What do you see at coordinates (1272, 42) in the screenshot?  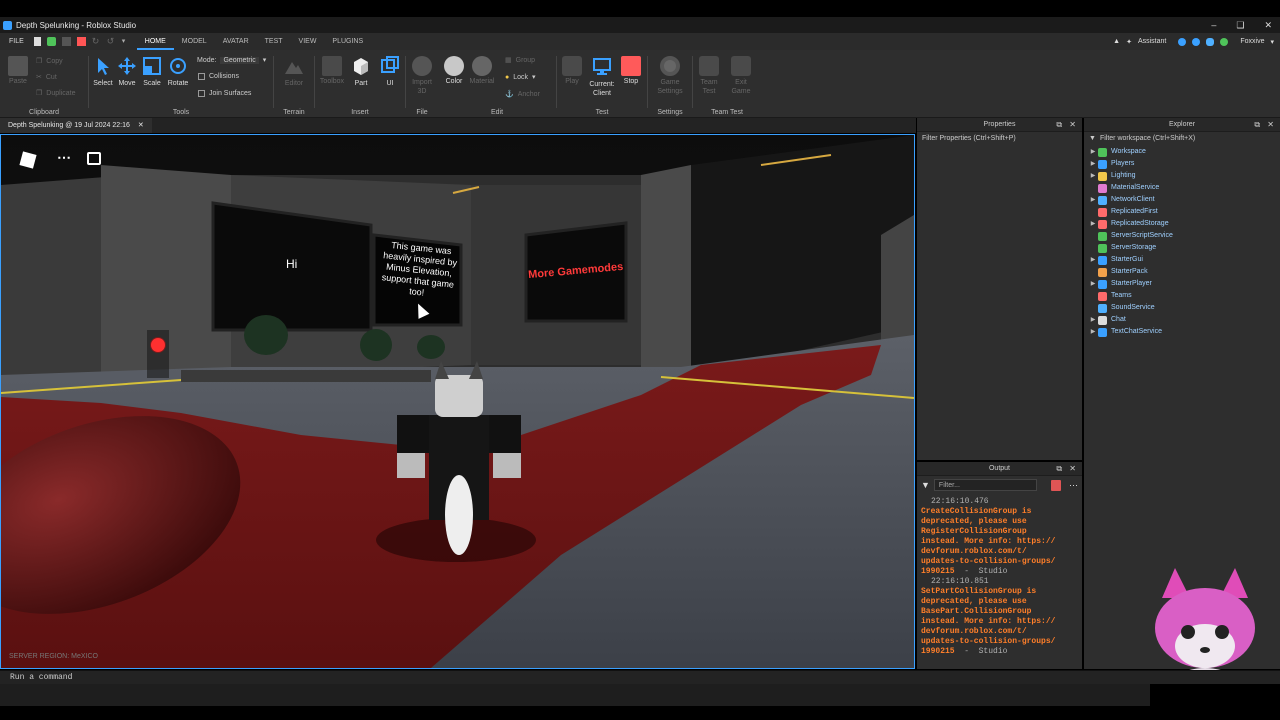 I see `user-dropdown-icon: ▾` at bounding box center [1272, 42].